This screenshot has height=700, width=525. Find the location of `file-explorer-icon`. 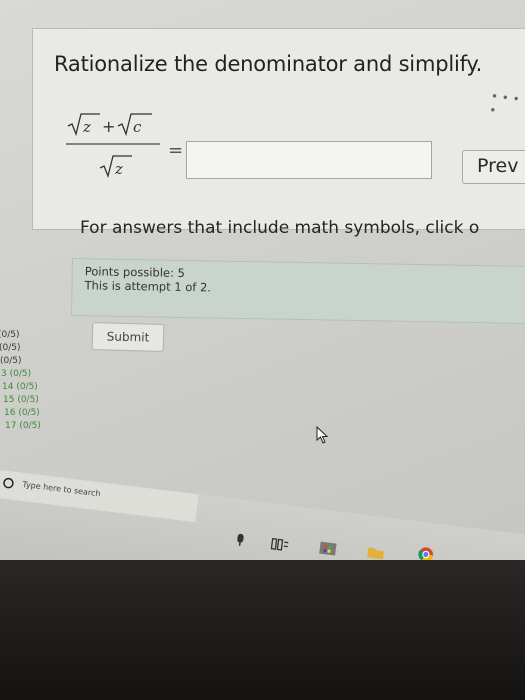

file-explorer-icon is located at coordinates (376, 552).